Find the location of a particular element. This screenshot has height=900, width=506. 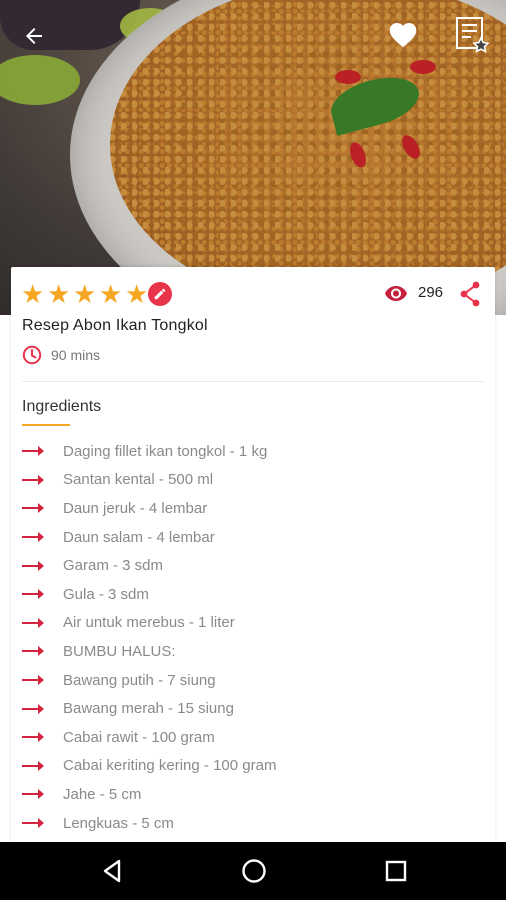

favorite-button is located at coordinates (403, 35).